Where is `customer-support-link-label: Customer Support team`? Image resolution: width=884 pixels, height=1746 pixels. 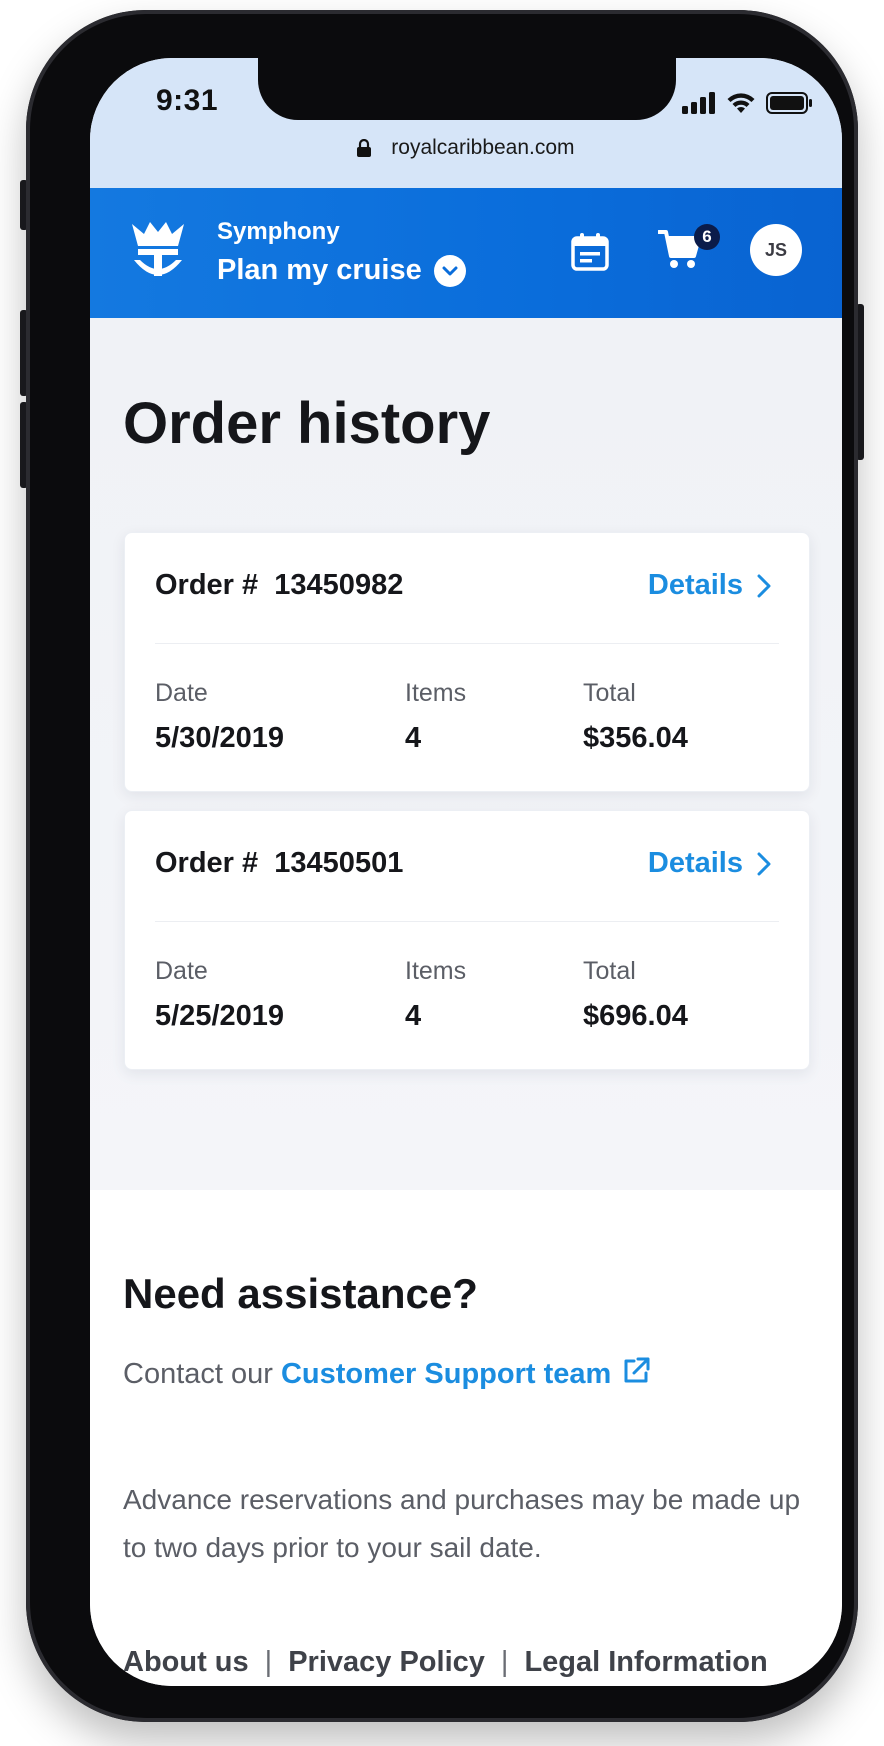 customer-support-link-label: Customer Support team is located at coordinates (446, 1374).